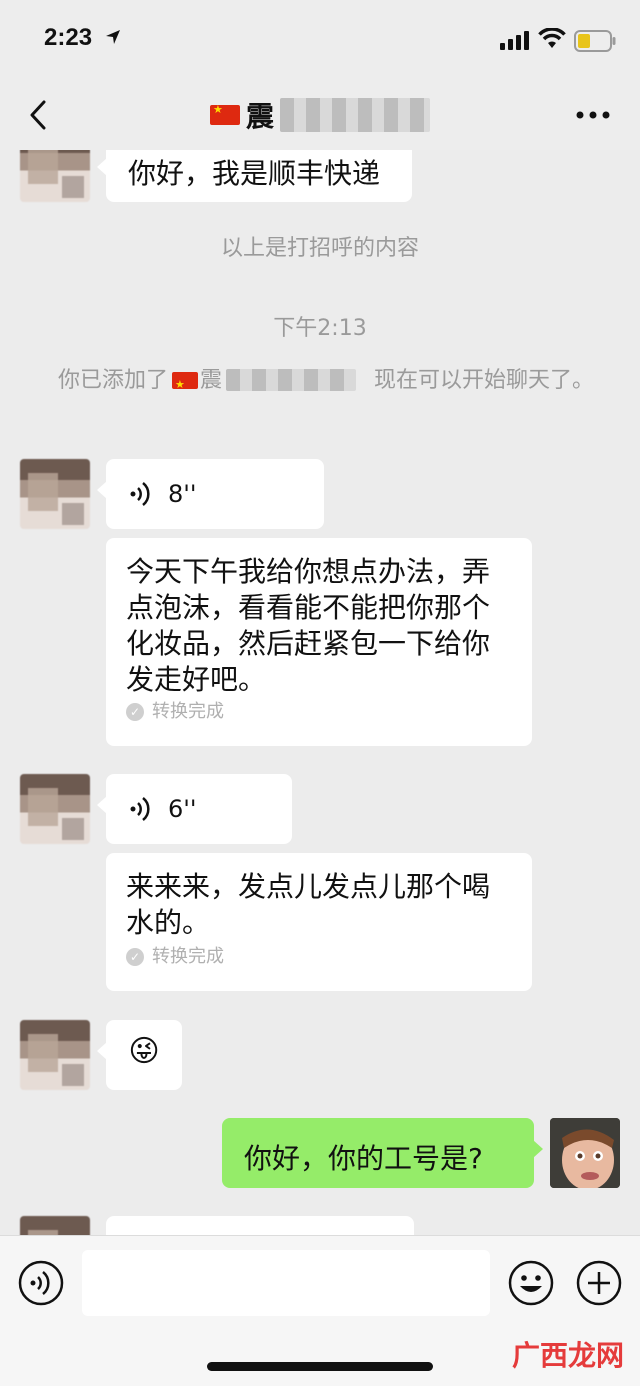  What do you see at coordinates (113, 380) in the screenshot?
I see `added-prefix: 你已添加了` at bounding box center [113, 380].